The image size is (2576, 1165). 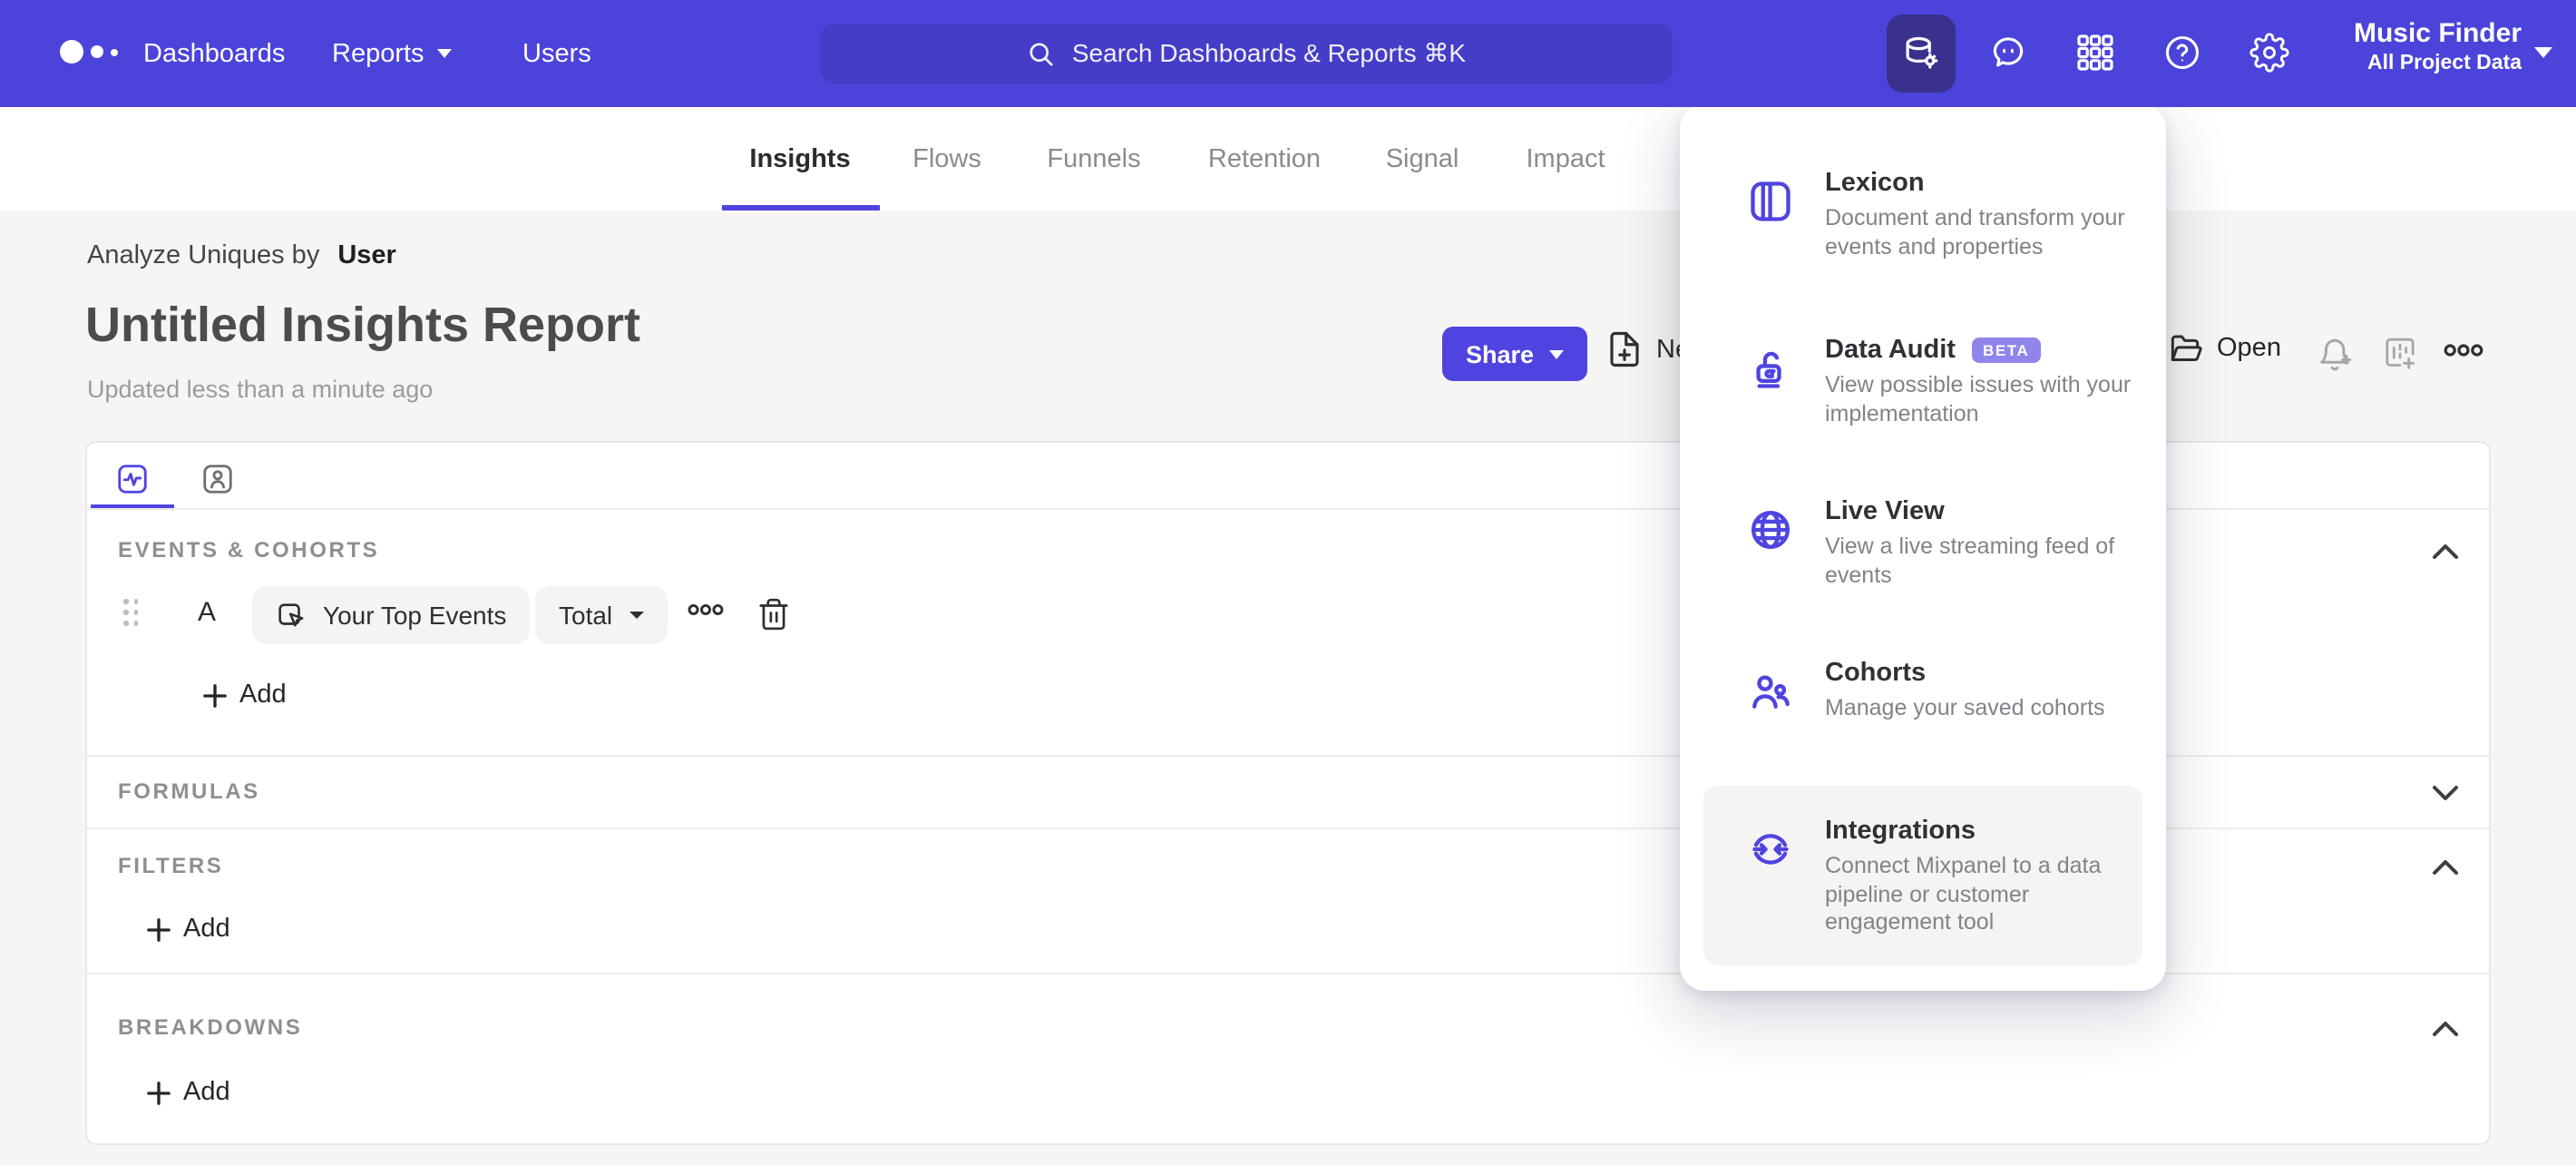 I want to click on alert-bell-plus-icon, so click(x=2336, y=355).